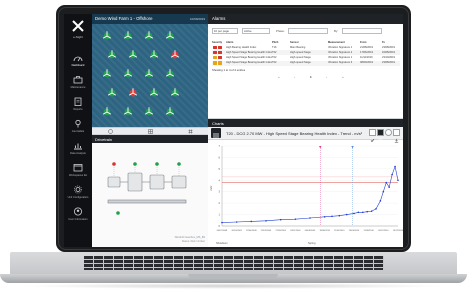  What do you see at coordinates (388, 52) in the screenshot?
I see `table-cell: 22/08/2019` at bounding box center [388, 52].